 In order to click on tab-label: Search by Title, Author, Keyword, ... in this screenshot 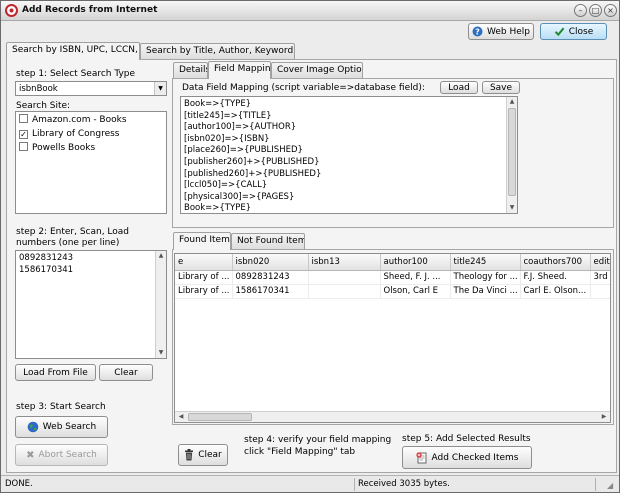, I will do `click(220, 51)`.